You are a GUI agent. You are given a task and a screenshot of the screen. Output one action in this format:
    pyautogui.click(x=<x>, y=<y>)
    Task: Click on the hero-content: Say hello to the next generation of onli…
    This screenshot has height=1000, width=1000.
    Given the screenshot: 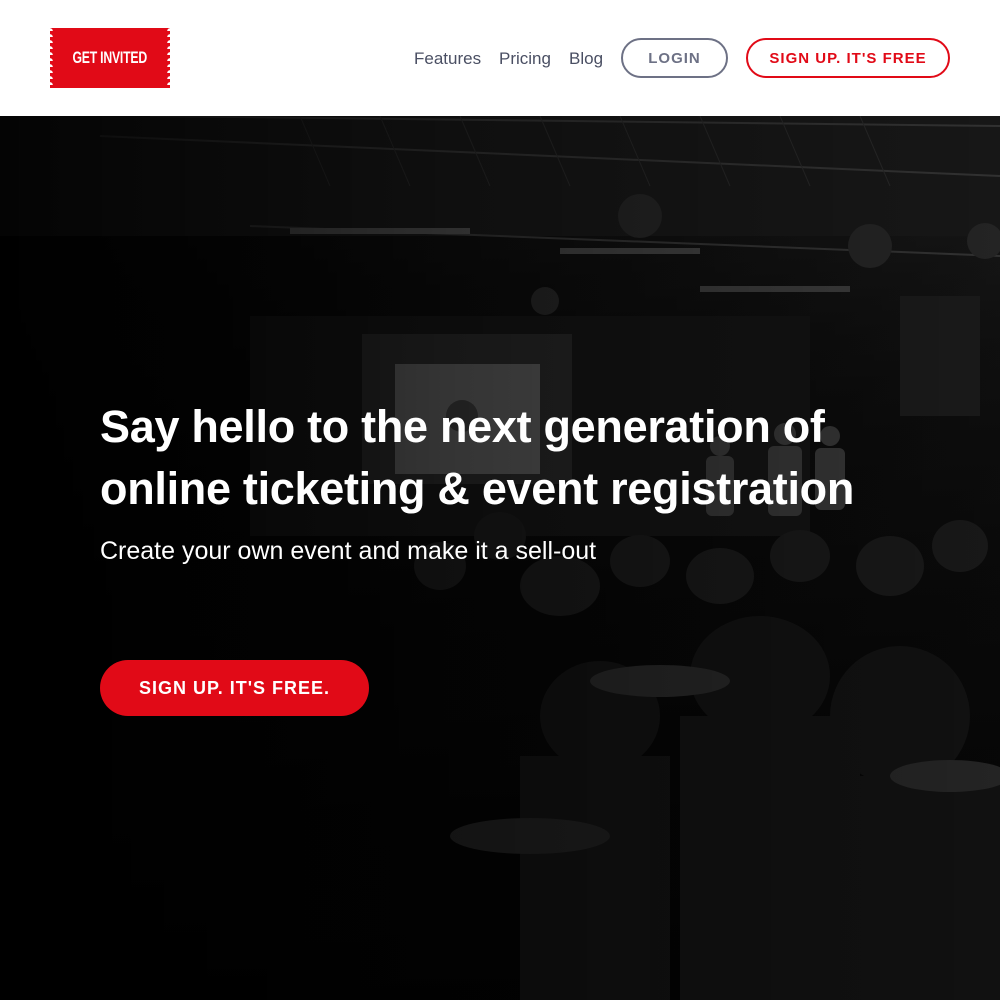 What is the action you would take?
    pyautogui.click(x=510, y=482)
    